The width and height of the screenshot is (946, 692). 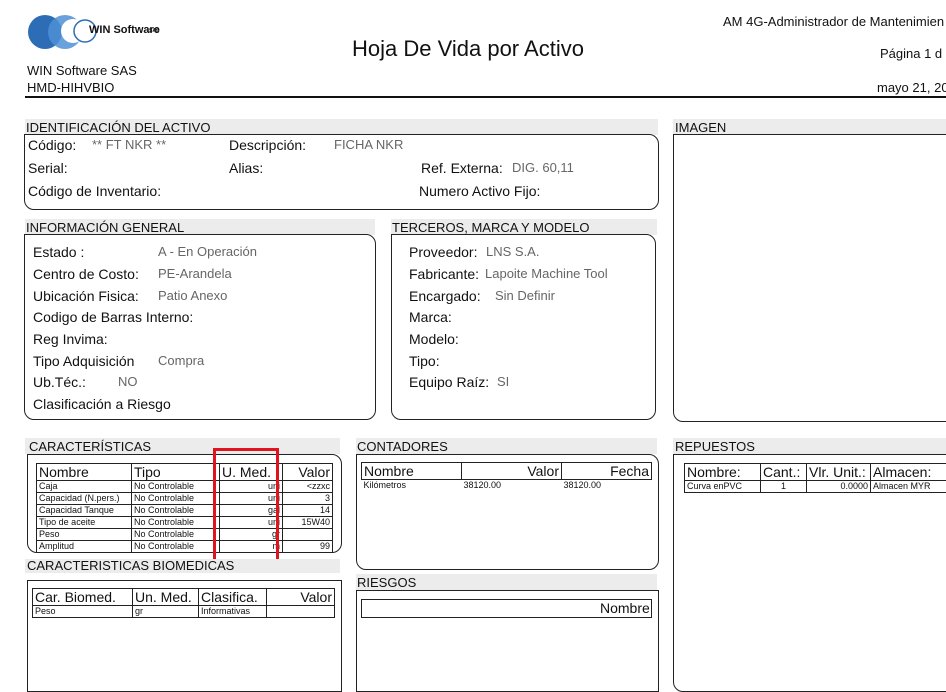 I want to click on report-title: Hoja De Vida por Activo, so click(x=468, y=49).